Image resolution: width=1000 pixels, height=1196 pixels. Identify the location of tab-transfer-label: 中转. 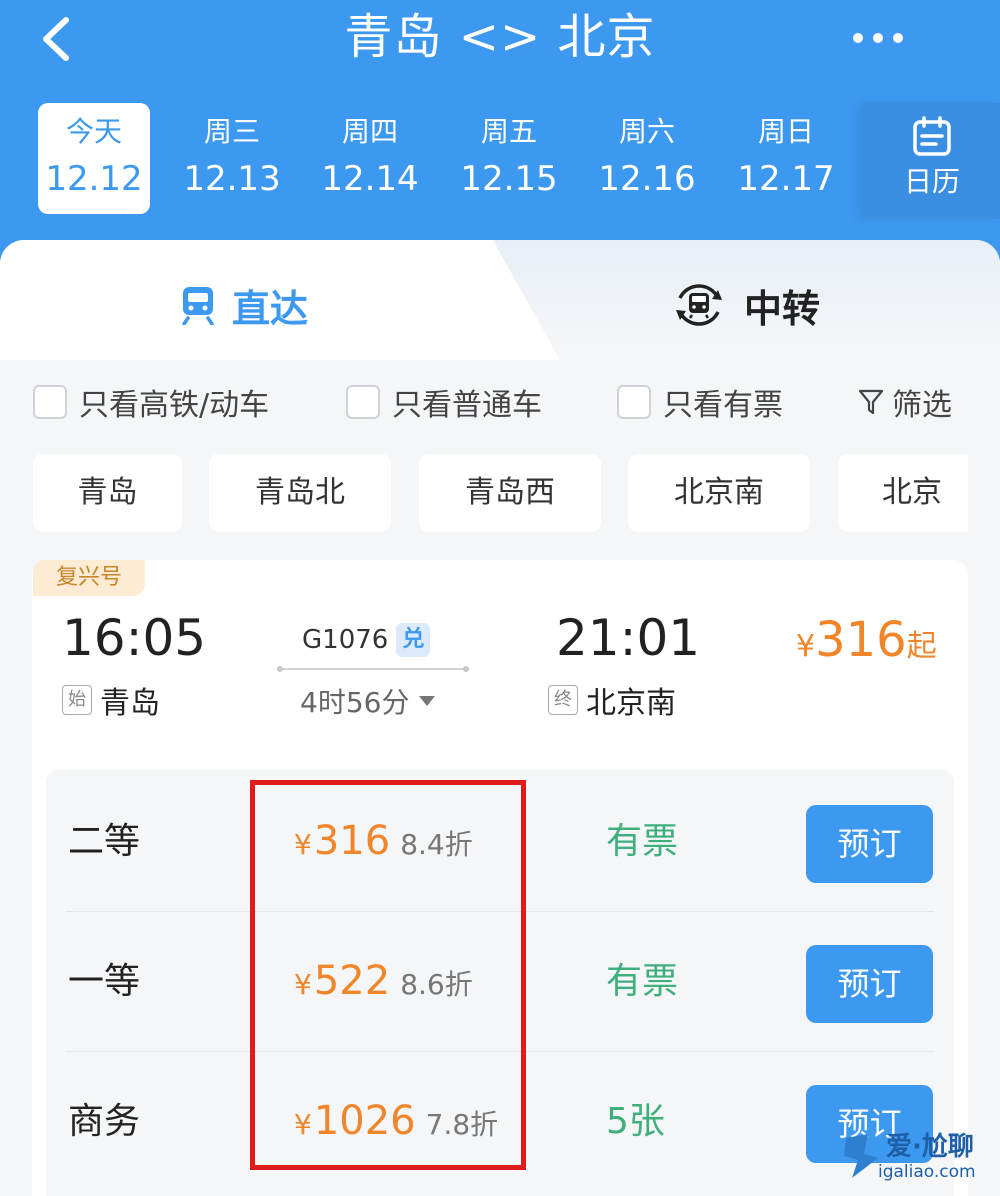
(782, 308).